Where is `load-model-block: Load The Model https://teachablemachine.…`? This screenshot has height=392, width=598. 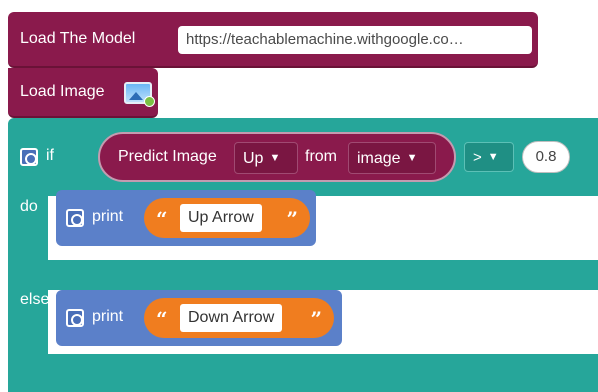
load-model-block: Load The Model https://teachablemachine.… is located at coordinates (273, 40).